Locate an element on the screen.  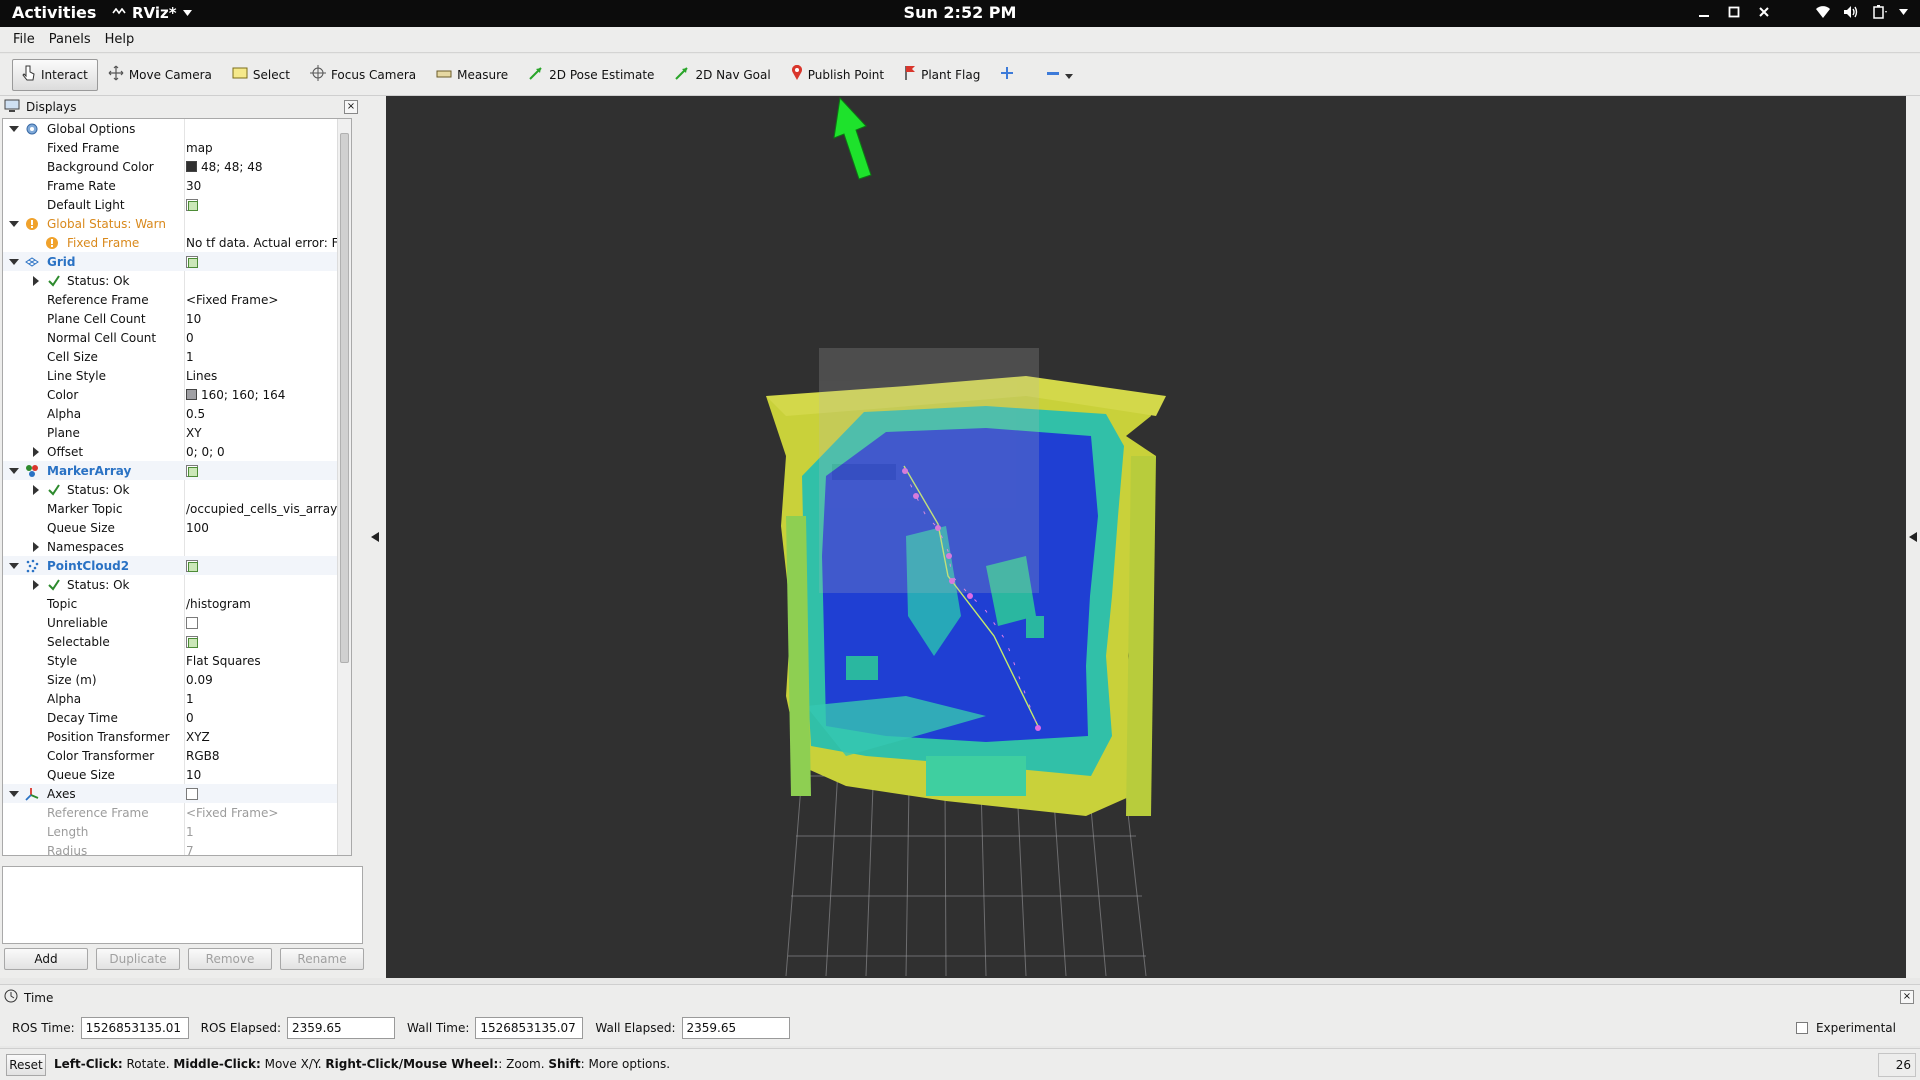
tree-row-color-transformer: Color Transformer RGB8 is located at coordinates (177, 755).